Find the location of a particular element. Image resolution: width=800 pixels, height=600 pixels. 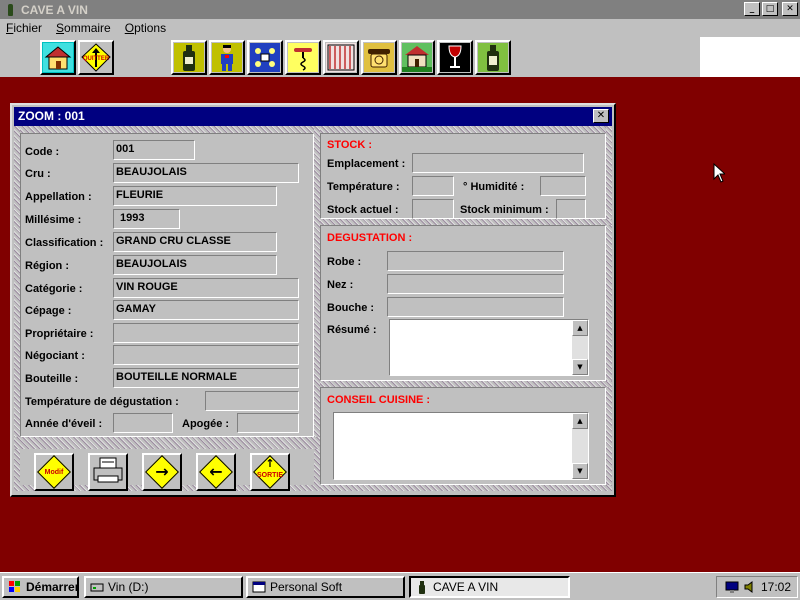

temp-degustation-field is located at coordinates (252, 401).